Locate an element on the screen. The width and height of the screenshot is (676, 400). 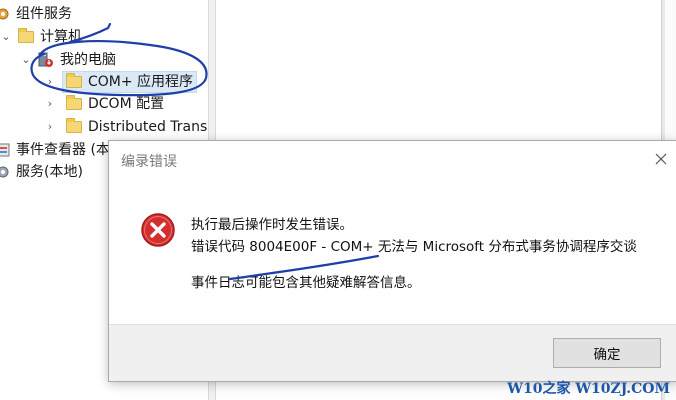
selected-item-highlight: COM+ 应用程序 is located at coordinates (130, 82).